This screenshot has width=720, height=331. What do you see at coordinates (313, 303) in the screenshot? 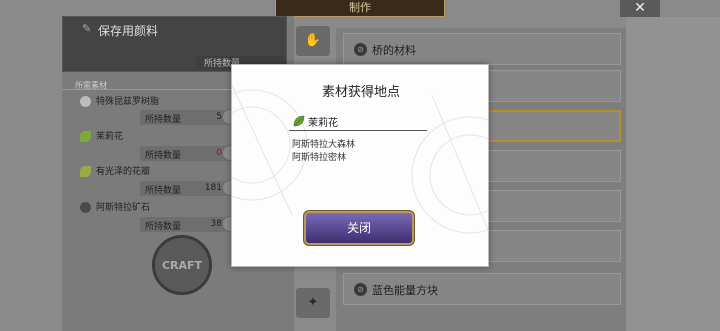
I see `ribbon-category-icon: ✦` at bounding box center [313, 303].